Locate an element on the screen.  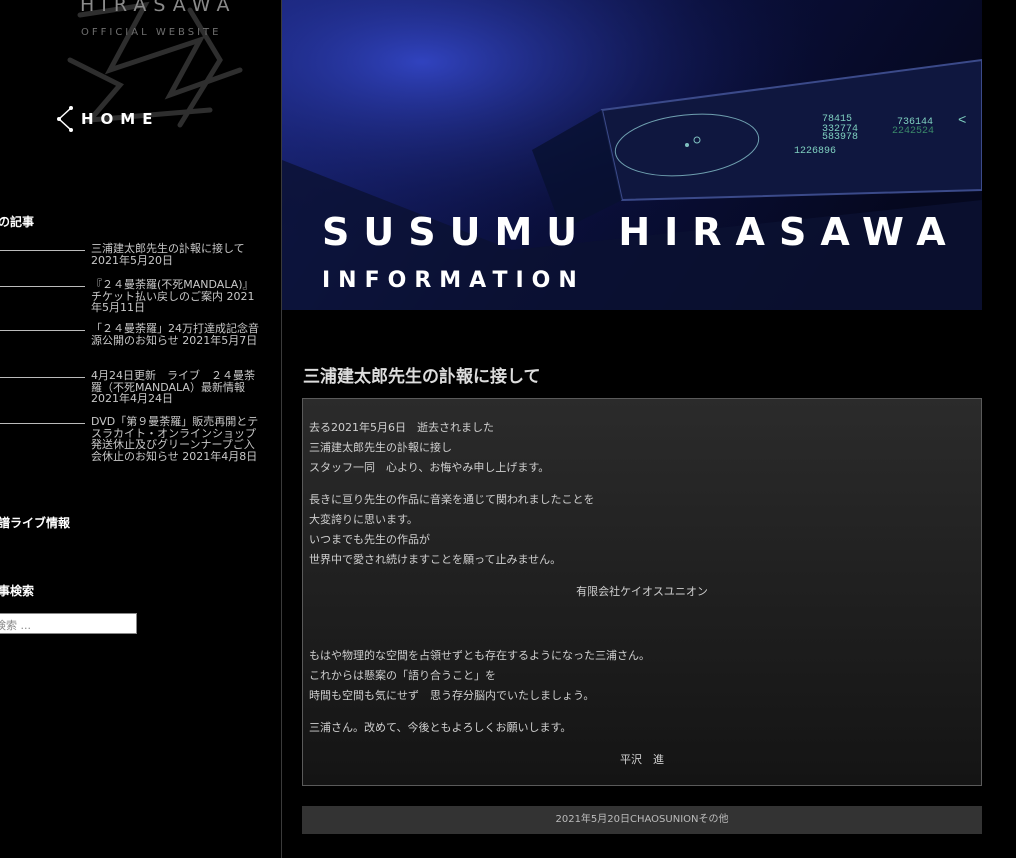
recent-posts-title: 近の記事 is located at coordinates (17, 222).